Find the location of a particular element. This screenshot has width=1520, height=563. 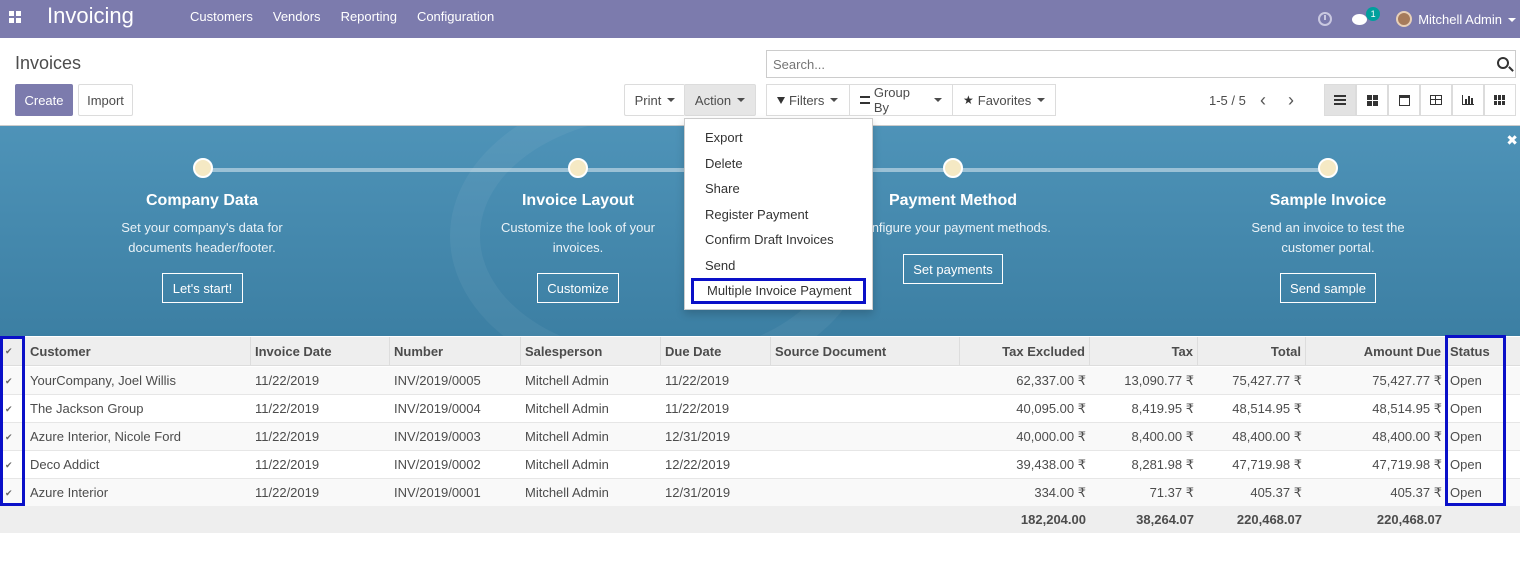

pivot-view-button is located at coordinates (1436, 100).